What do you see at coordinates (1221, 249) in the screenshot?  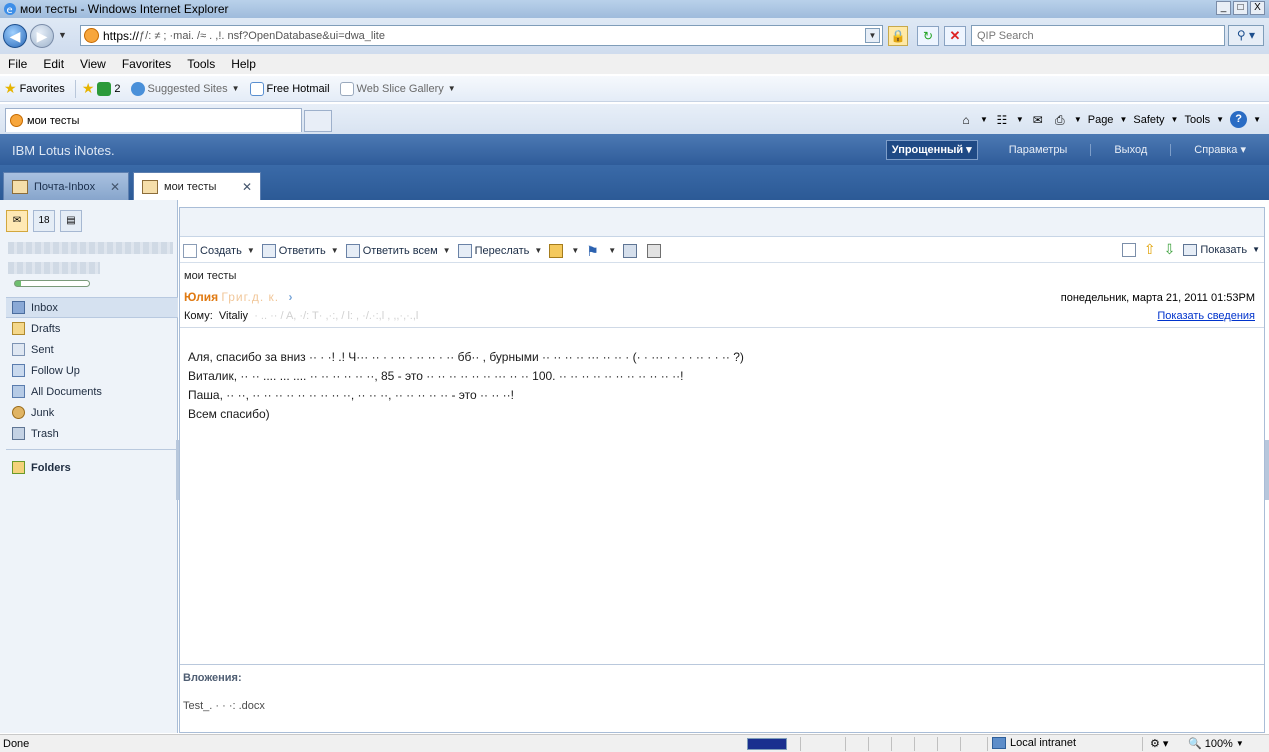 I see `show-menu-button: Показать ▼` at bounding box center [1221, 249].